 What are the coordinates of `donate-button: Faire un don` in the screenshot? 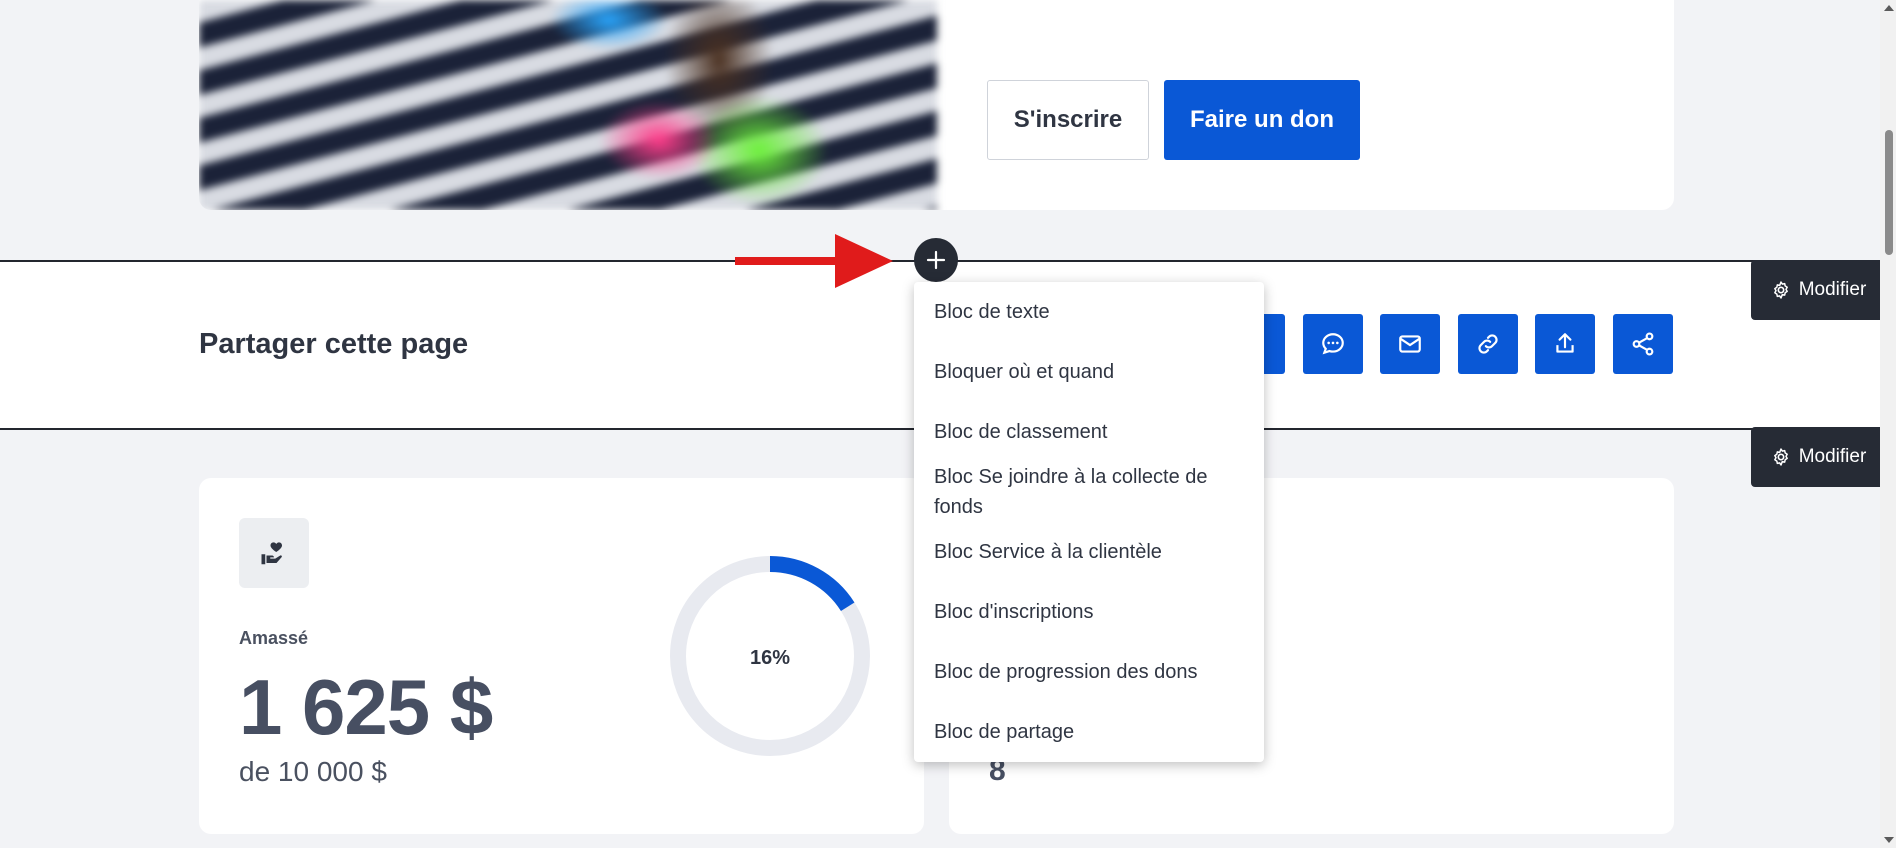 It's located at (1262, 120).